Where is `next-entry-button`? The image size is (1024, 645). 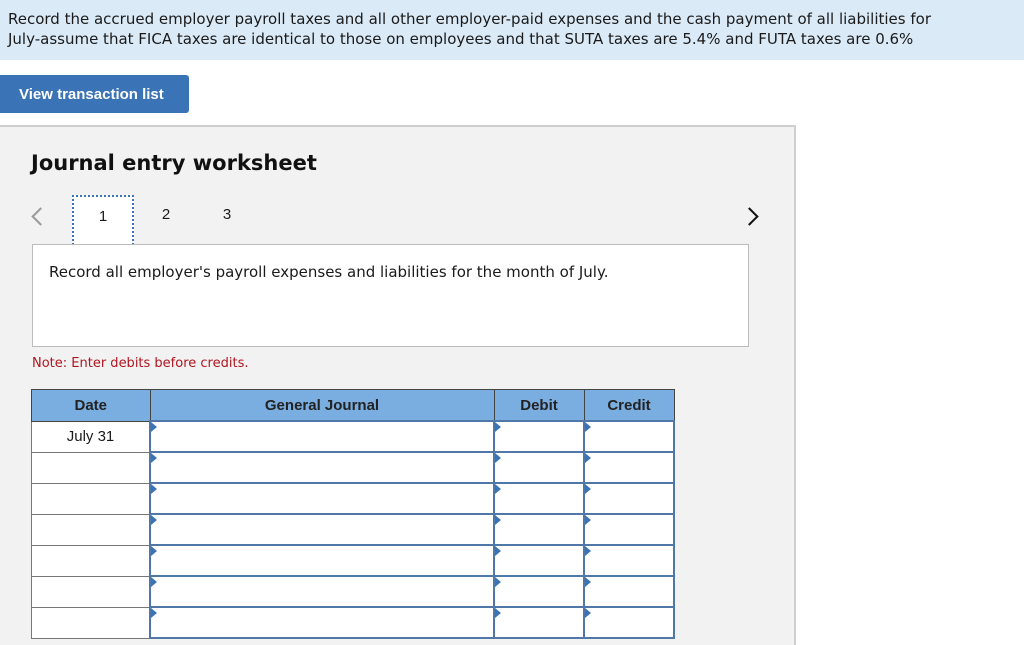 next-entry-button is located at coordinates (749, 215).